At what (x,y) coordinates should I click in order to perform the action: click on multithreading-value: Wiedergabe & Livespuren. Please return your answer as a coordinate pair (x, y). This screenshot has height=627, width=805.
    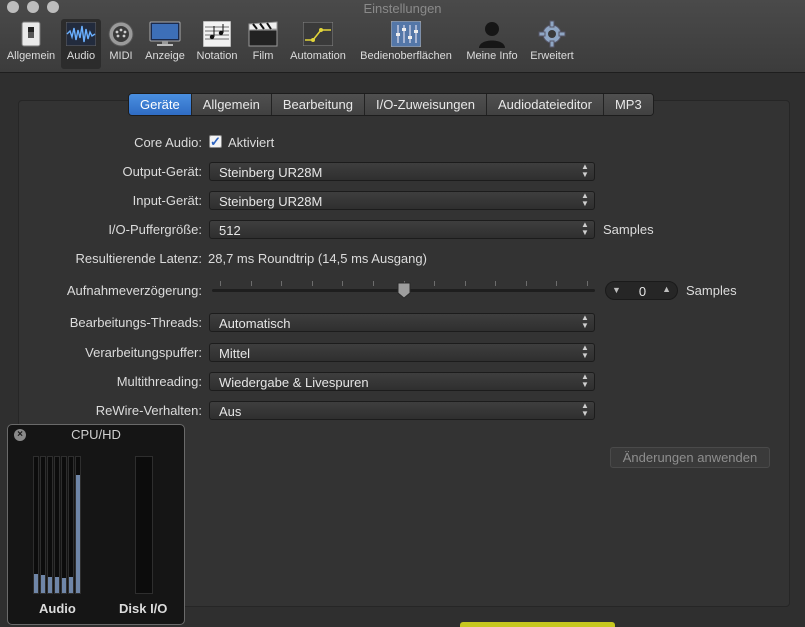
    Looking at the image, I should click on (294, 382).